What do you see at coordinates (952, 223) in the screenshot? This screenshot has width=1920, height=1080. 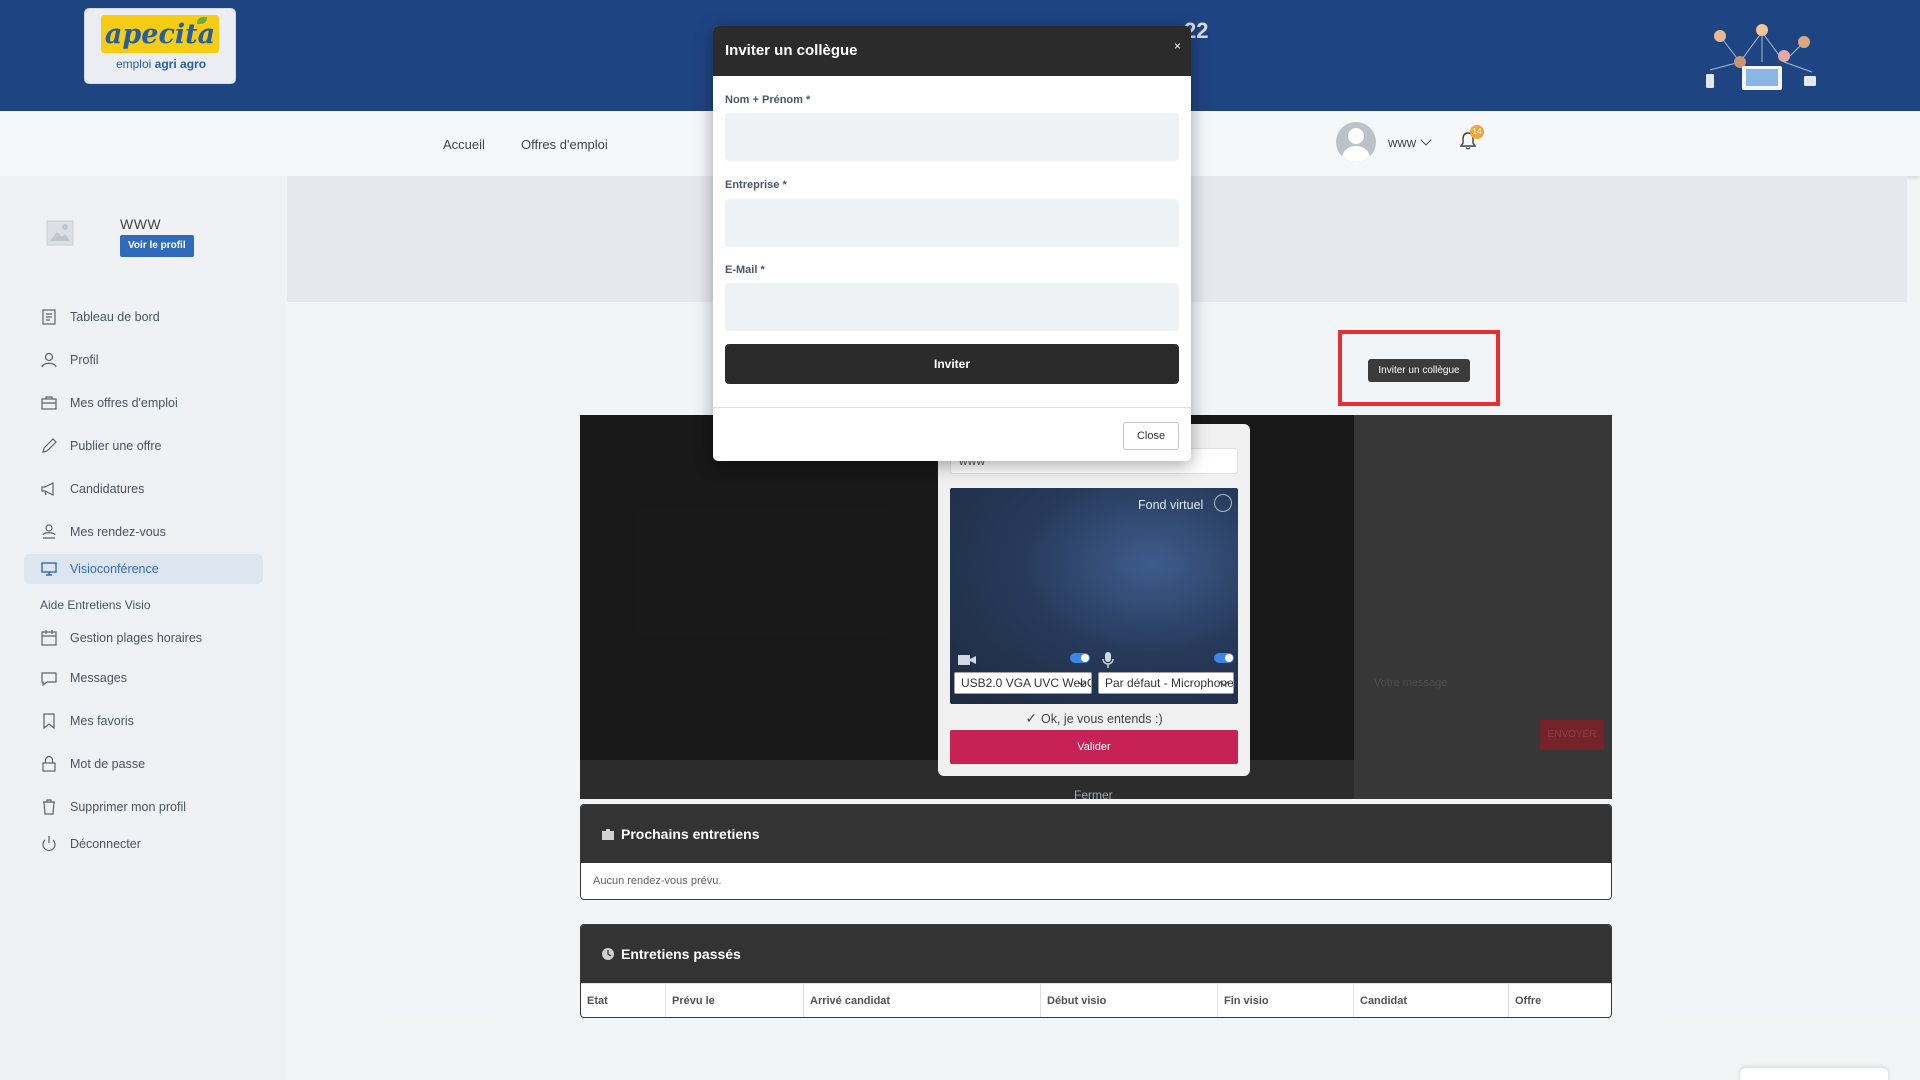 I see `company-field` at bounding box center [952, 223].